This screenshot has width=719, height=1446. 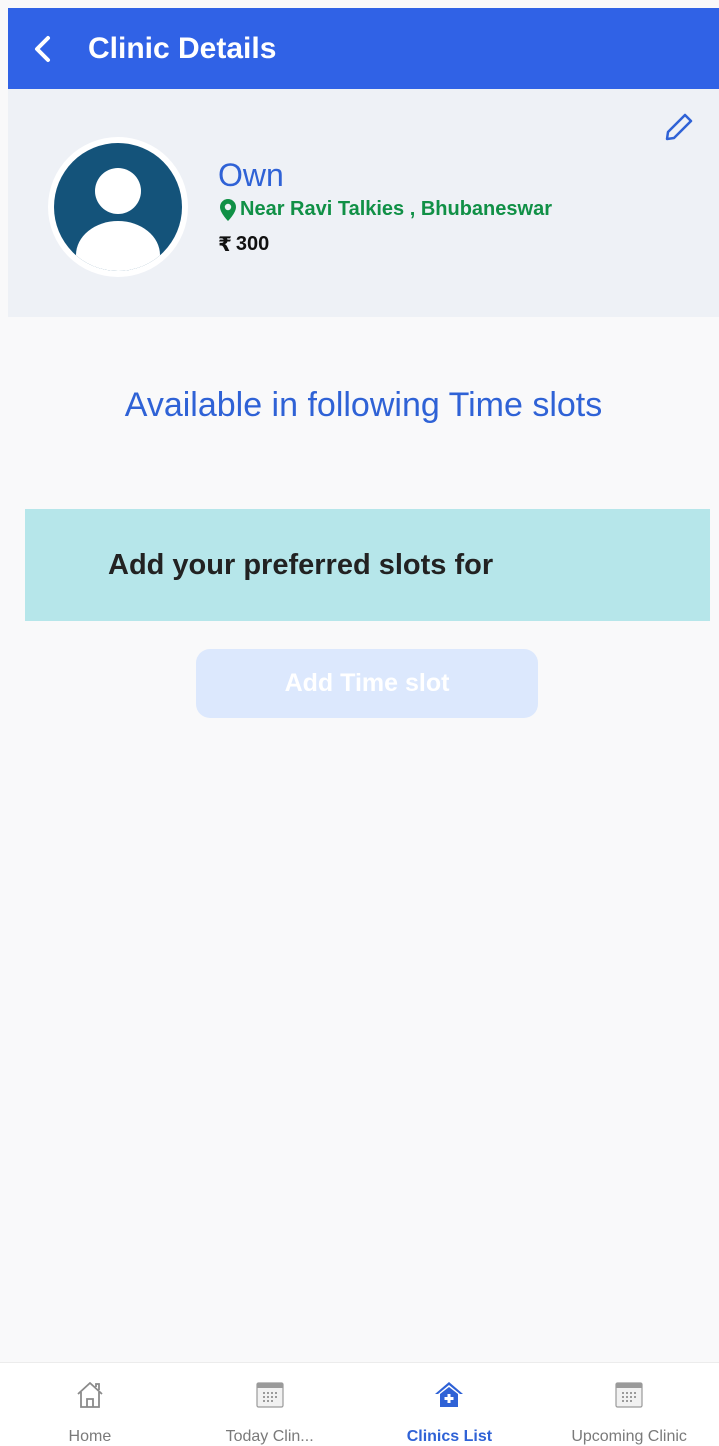 I want to click on time-slots-section-title: Available in following Time slots, so click(x=363, y=405).